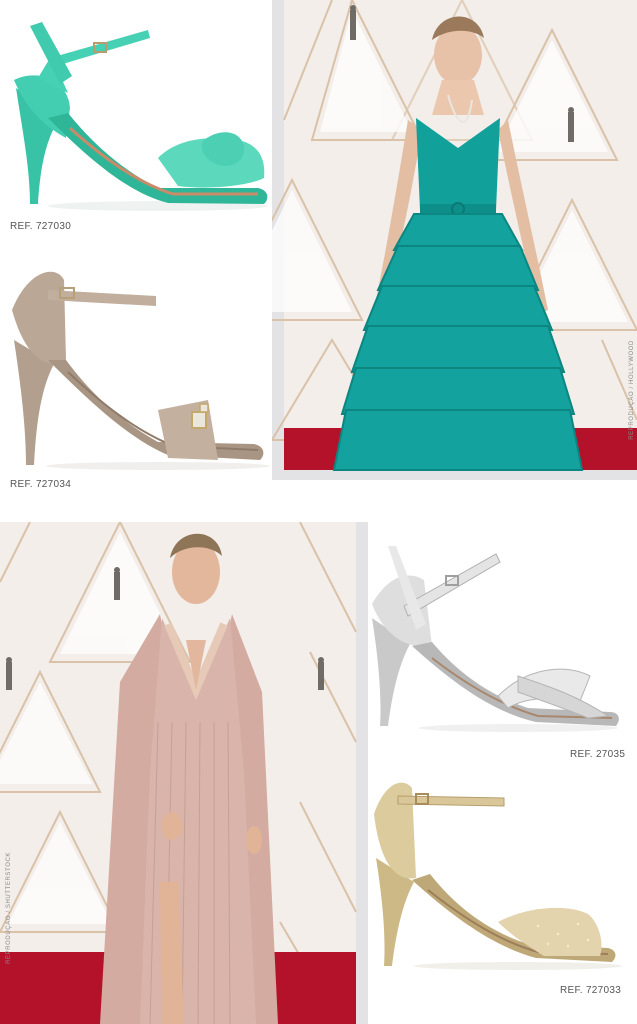  Describe the element at coordinates (41, 484) in the screenshot. I see `shoe-nude-ref: REF. 727034` at that location.